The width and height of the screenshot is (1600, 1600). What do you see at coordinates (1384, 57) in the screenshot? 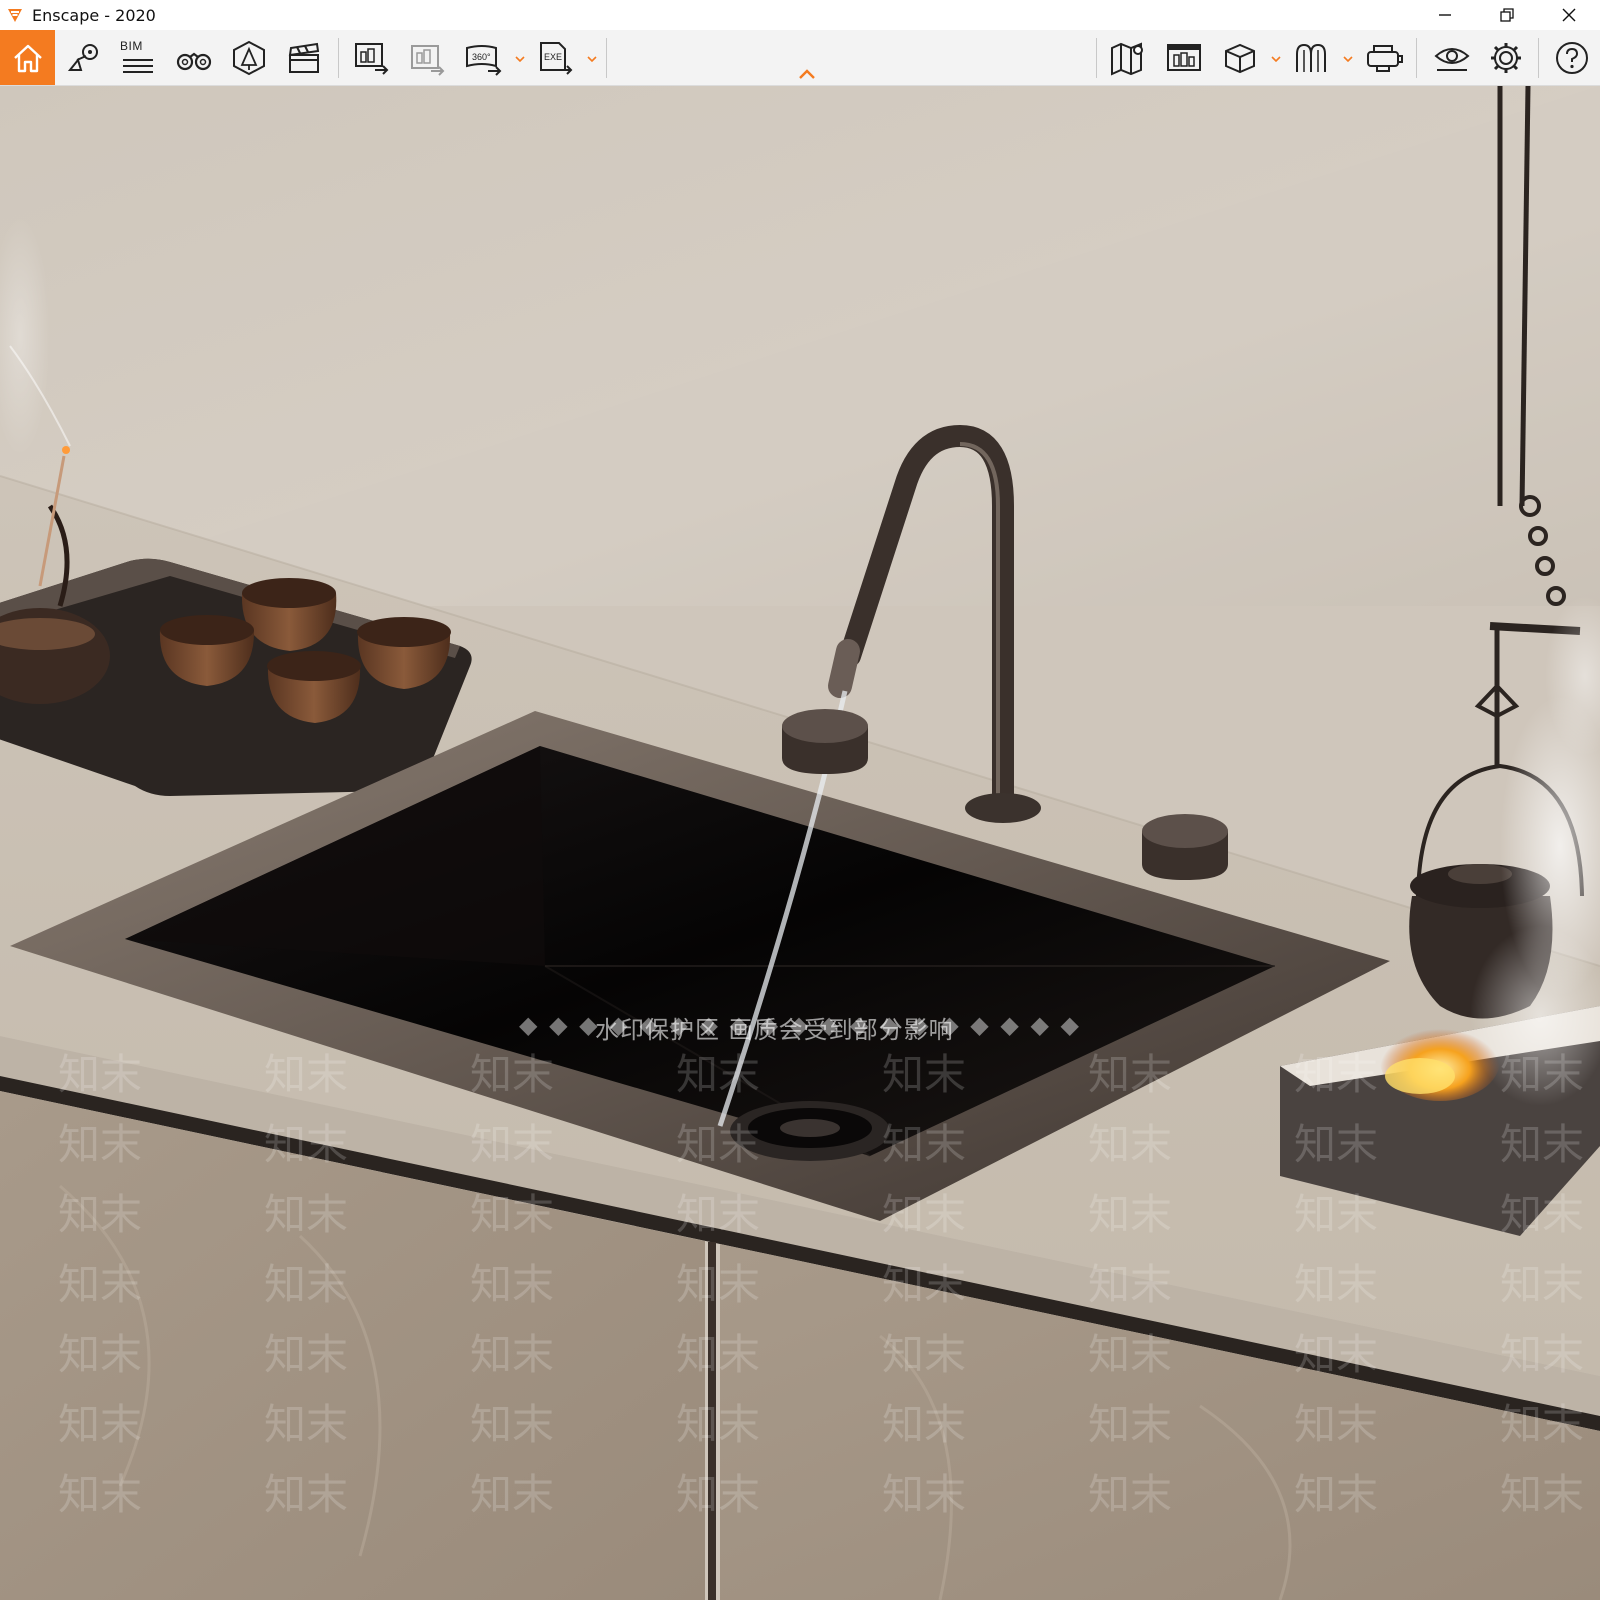
I see `vr-headset-button` at bounding box center [1384, 57].